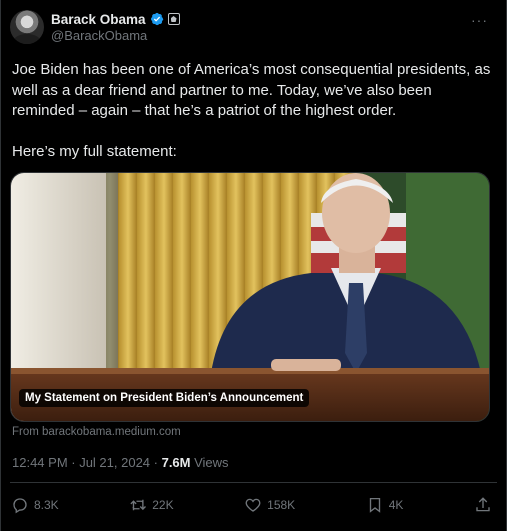 The height and width of the screenshot is (531, 507). I want to click on bookmark-count: 4K, so click(396, 505).